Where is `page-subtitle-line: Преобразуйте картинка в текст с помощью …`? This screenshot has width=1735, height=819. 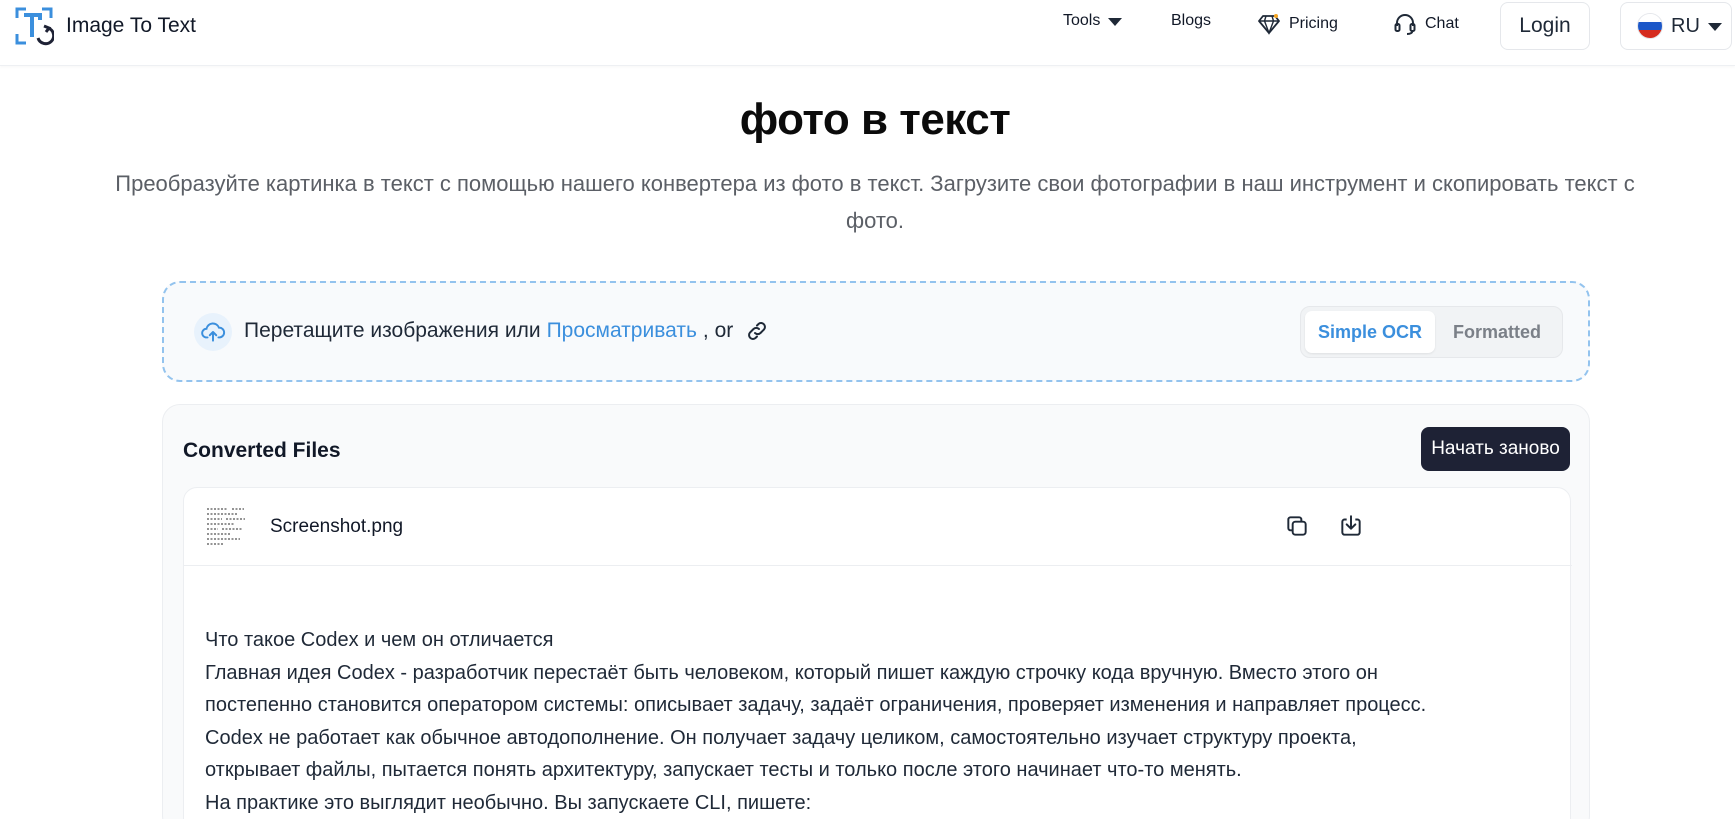
page-subtitle-line: Преобразуйте картинка в текст с помощью … is located at coordinates (875, 183).